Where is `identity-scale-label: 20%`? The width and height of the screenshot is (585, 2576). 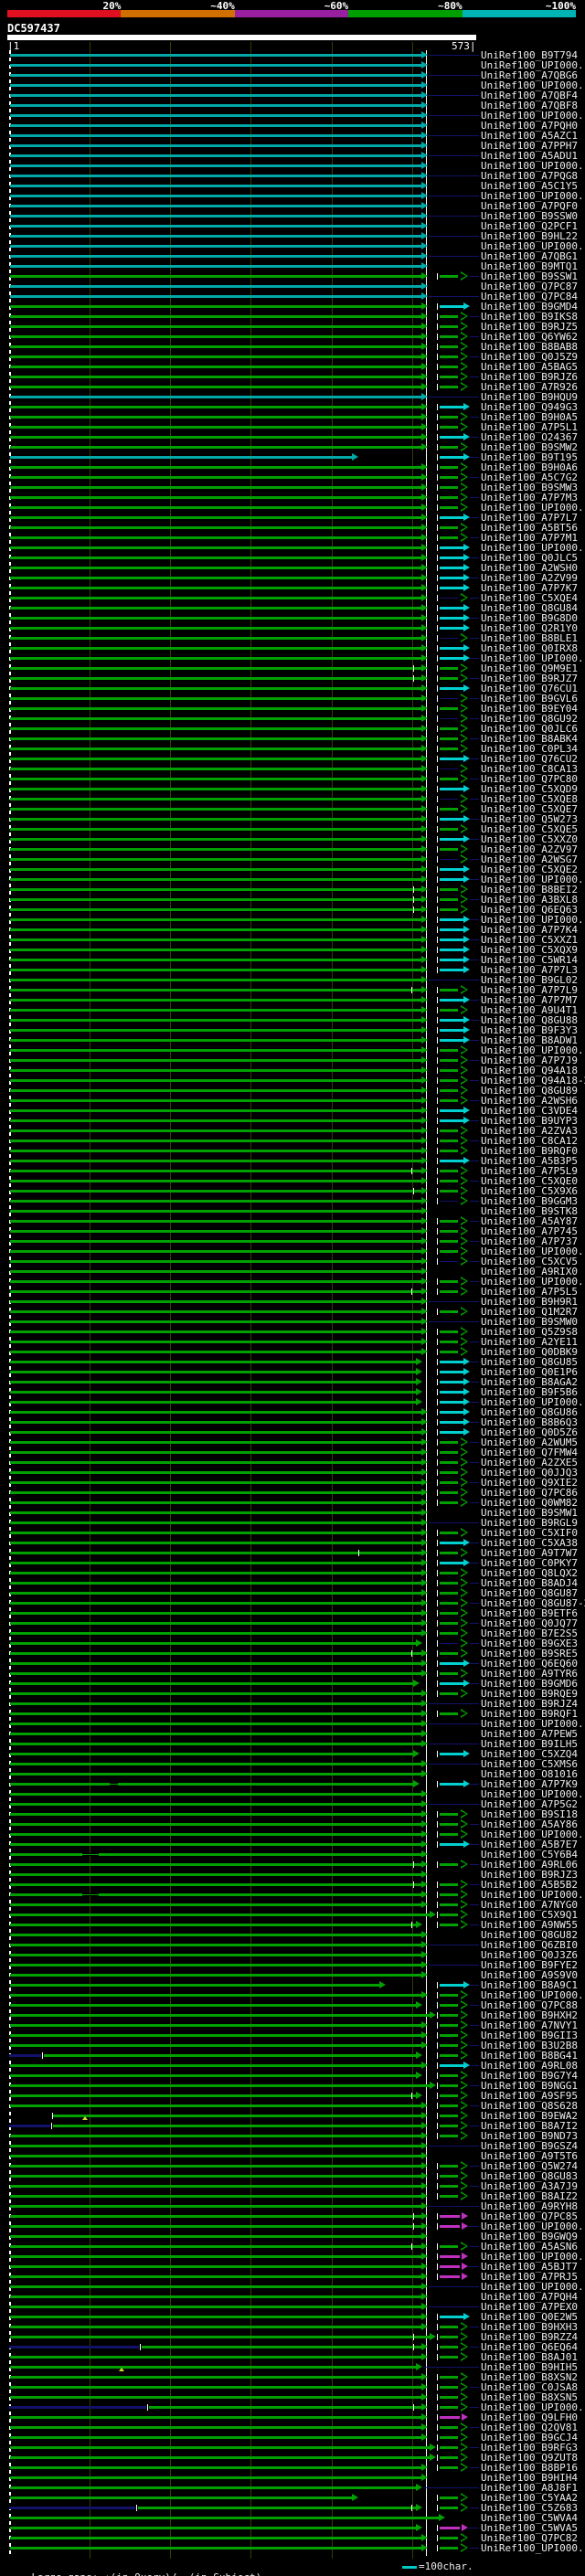
identity-scale-label: 20% is located at coordinates (112, 6).